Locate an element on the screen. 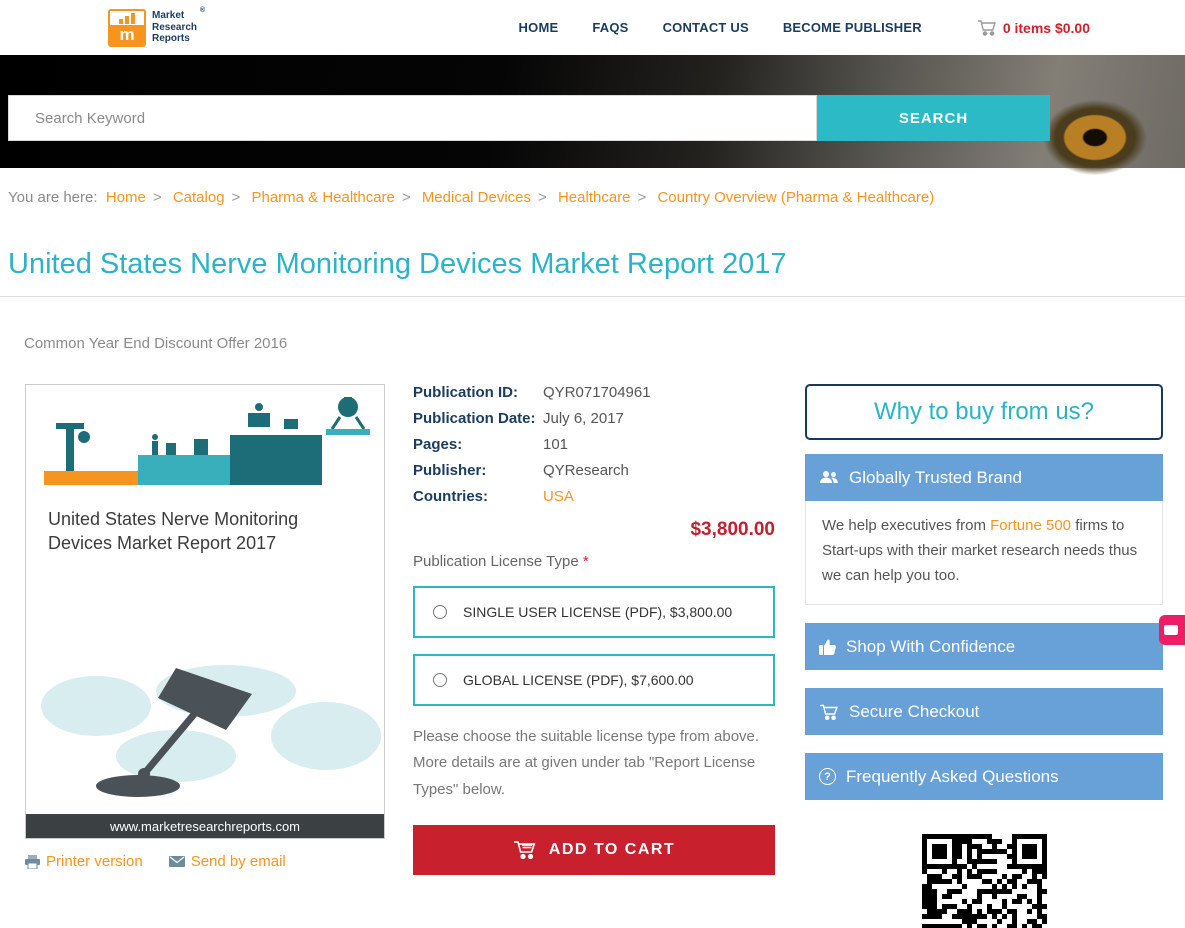  send-by-email-link: Send by email is located at coordinates (227, 861).